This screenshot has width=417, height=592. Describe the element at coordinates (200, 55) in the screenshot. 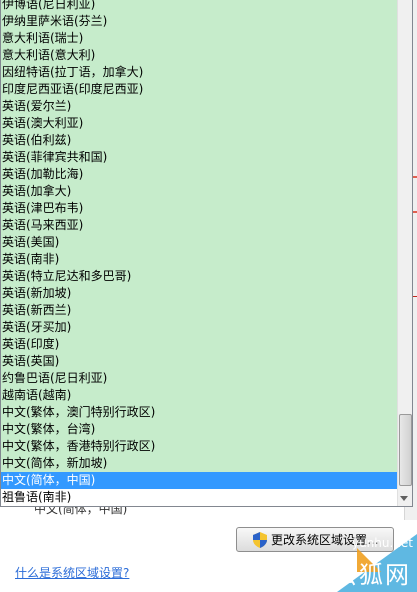

I see `locale-option: 意大利语(意大利)` at that location.